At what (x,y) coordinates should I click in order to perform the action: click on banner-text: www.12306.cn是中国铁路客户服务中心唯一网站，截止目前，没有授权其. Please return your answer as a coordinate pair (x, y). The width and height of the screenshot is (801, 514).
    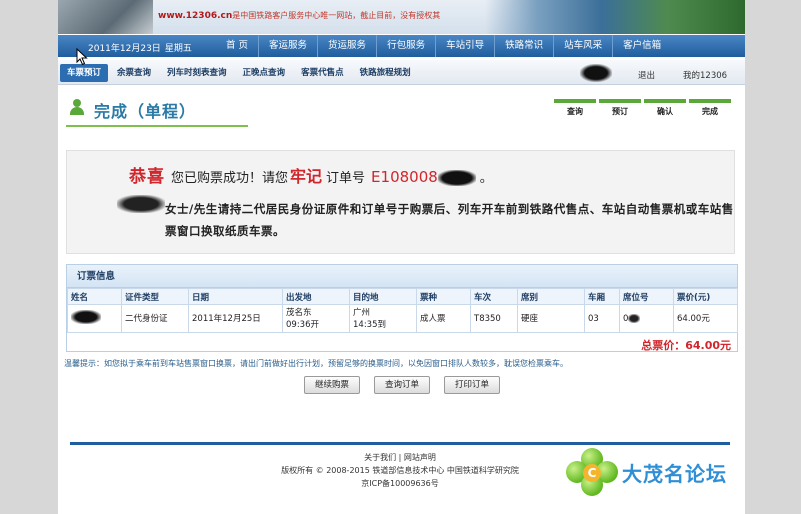
    Looking at the image, I should click on (299, 15).